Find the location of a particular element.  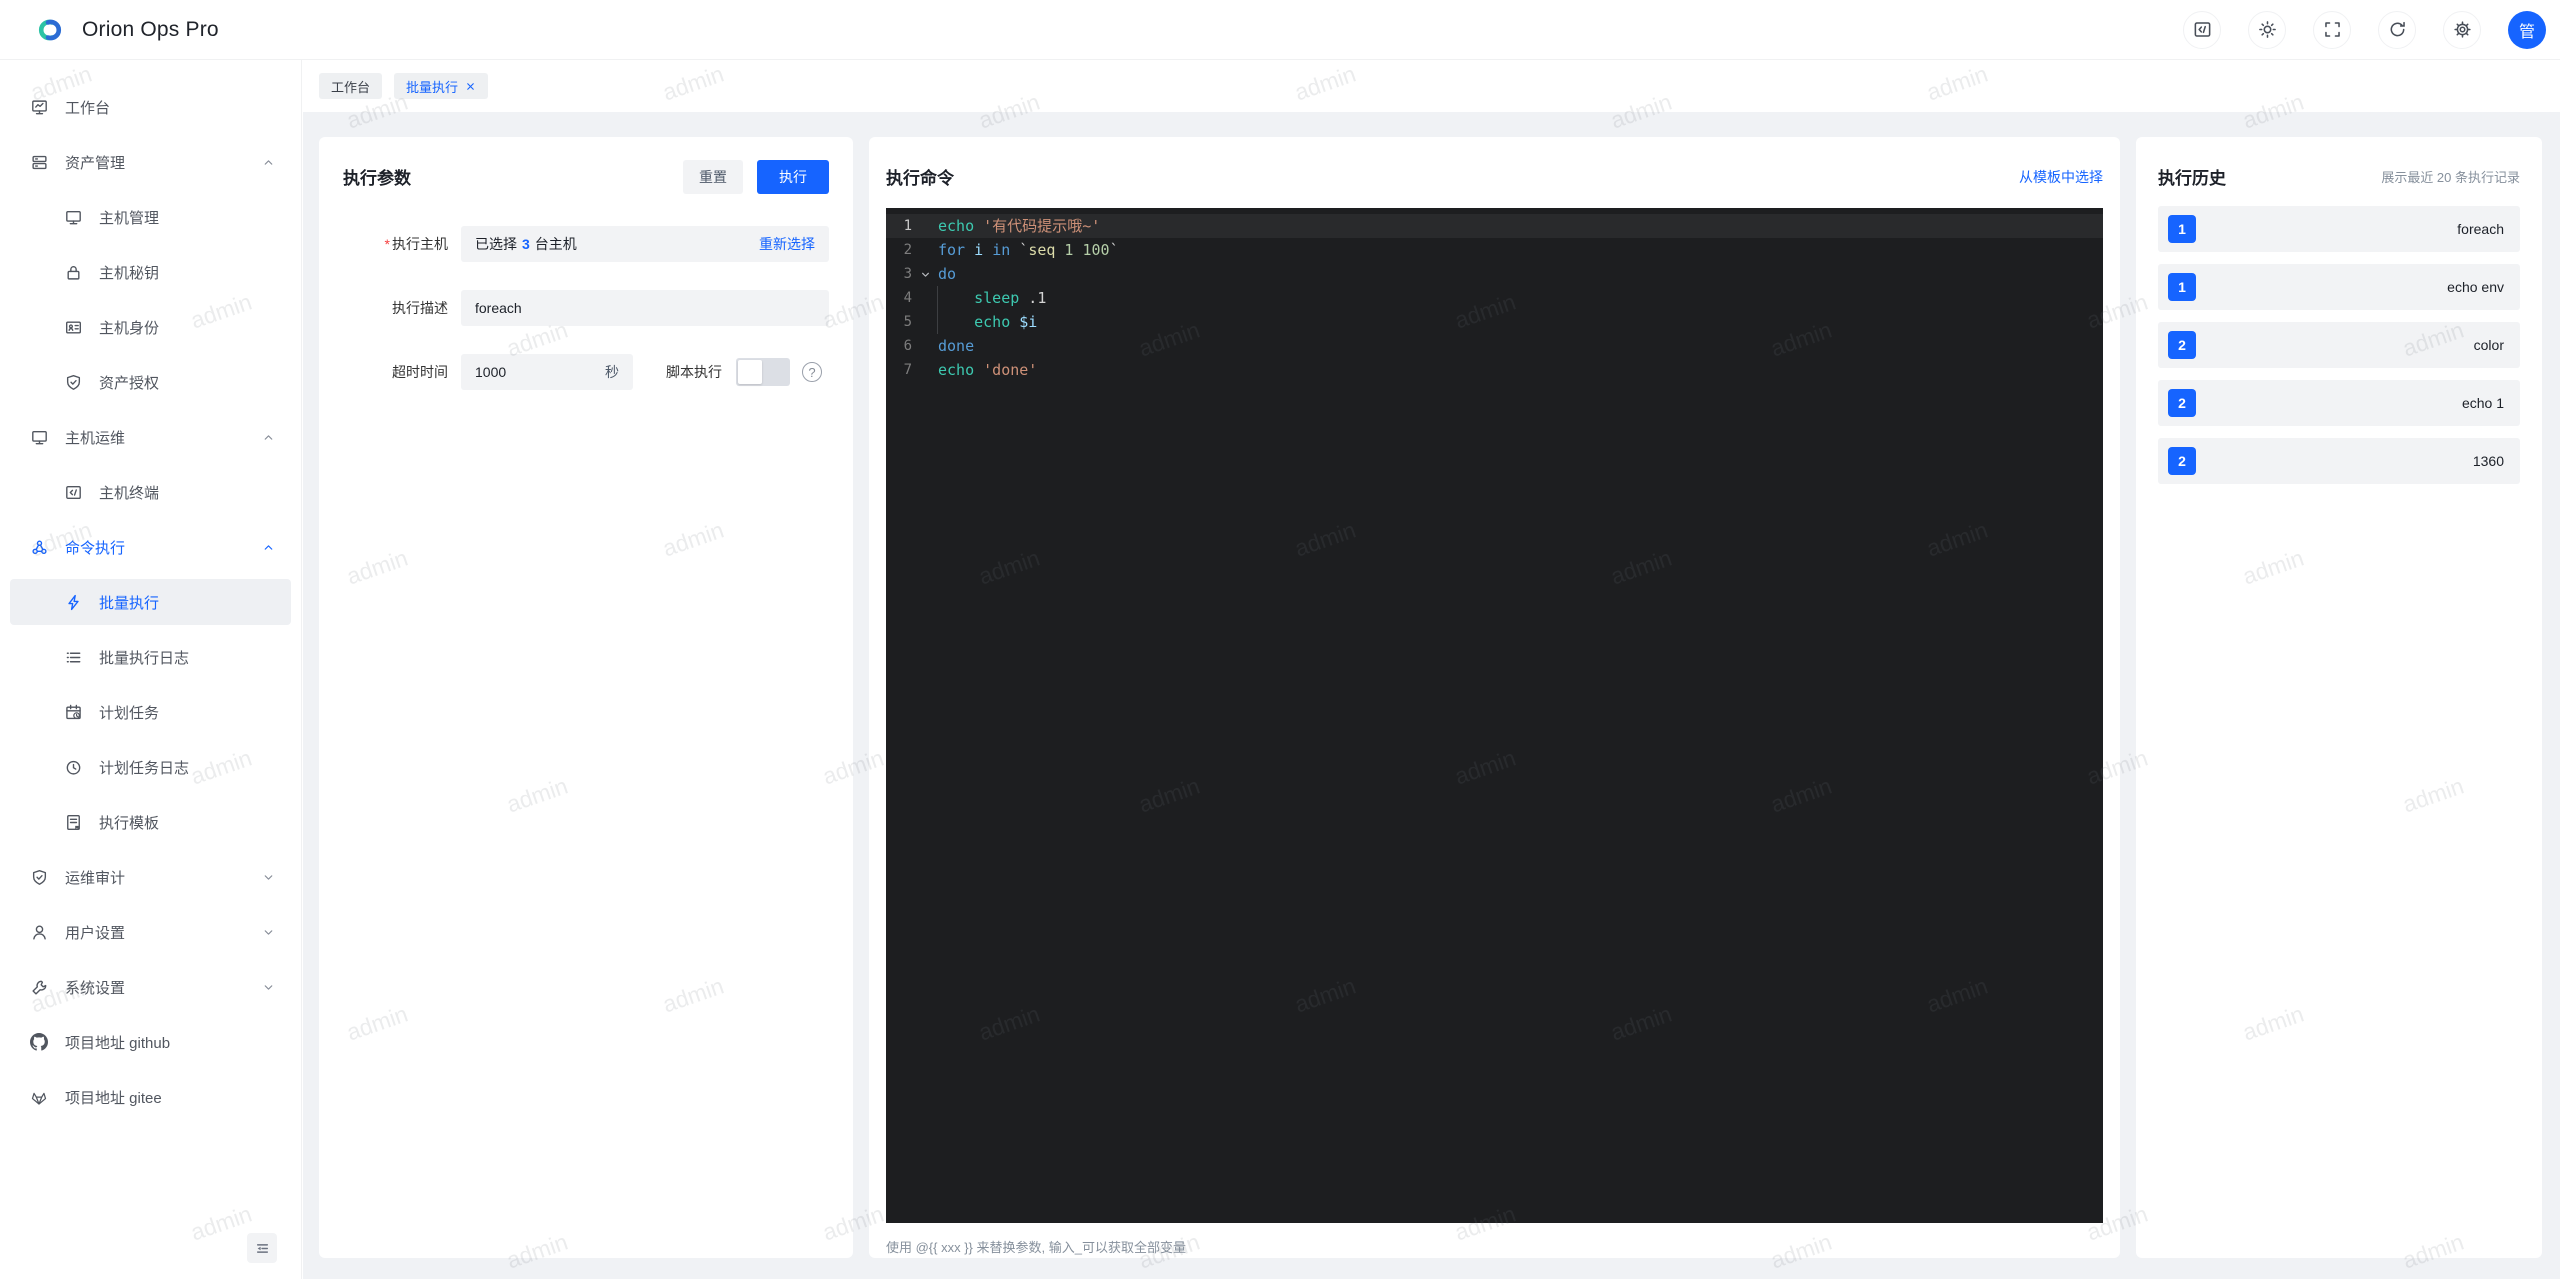

gitee-icon is located at coordinates (39, 1097).